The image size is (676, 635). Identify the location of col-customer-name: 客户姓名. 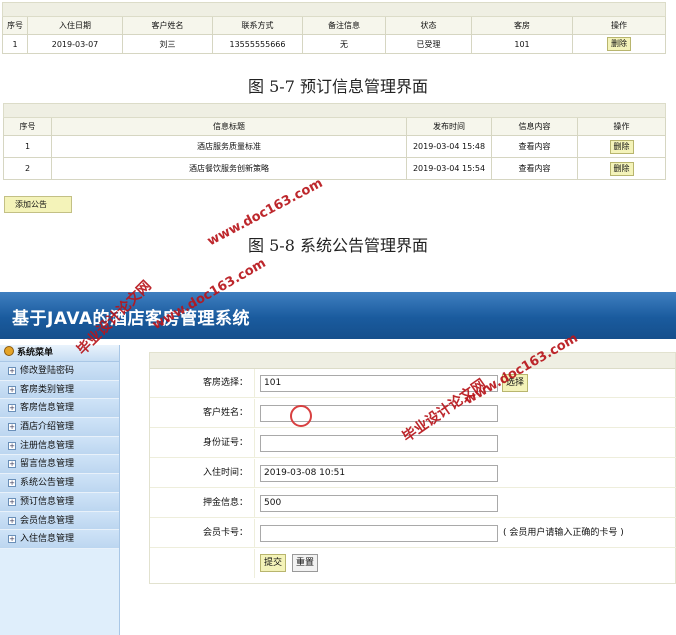
(167, 25).